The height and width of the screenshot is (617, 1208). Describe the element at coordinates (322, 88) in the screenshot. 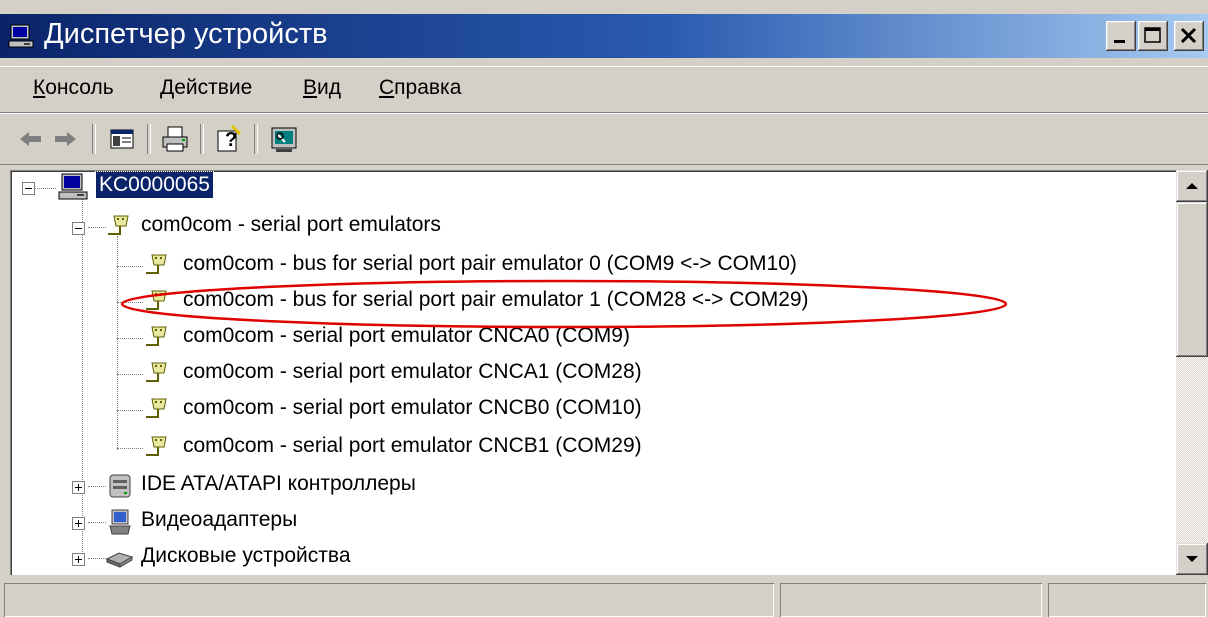

I see `menu-view: Вид` at that location.